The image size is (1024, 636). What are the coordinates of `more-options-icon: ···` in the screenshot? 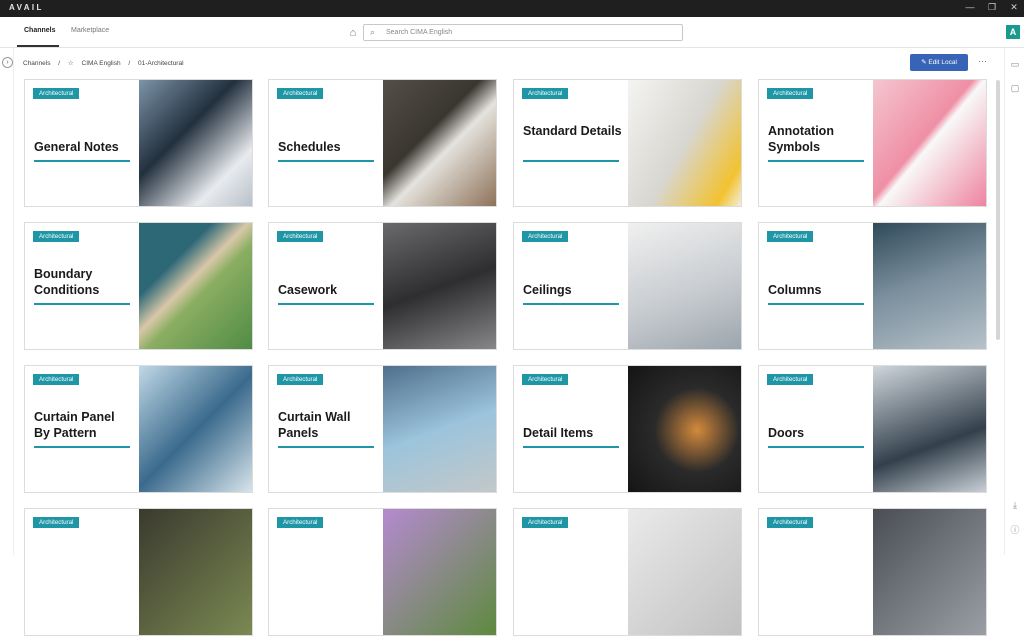 It's located at (982, 61).